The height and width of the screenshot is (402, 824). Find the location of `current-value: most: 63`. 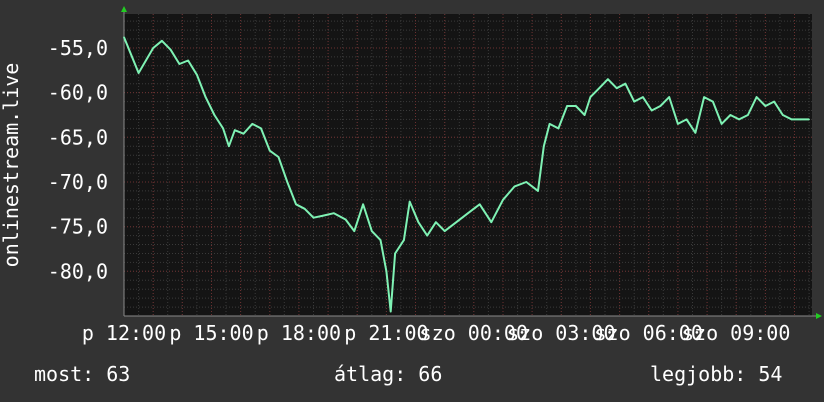

current-value: most: 63 is located at coordinates (82, 374).